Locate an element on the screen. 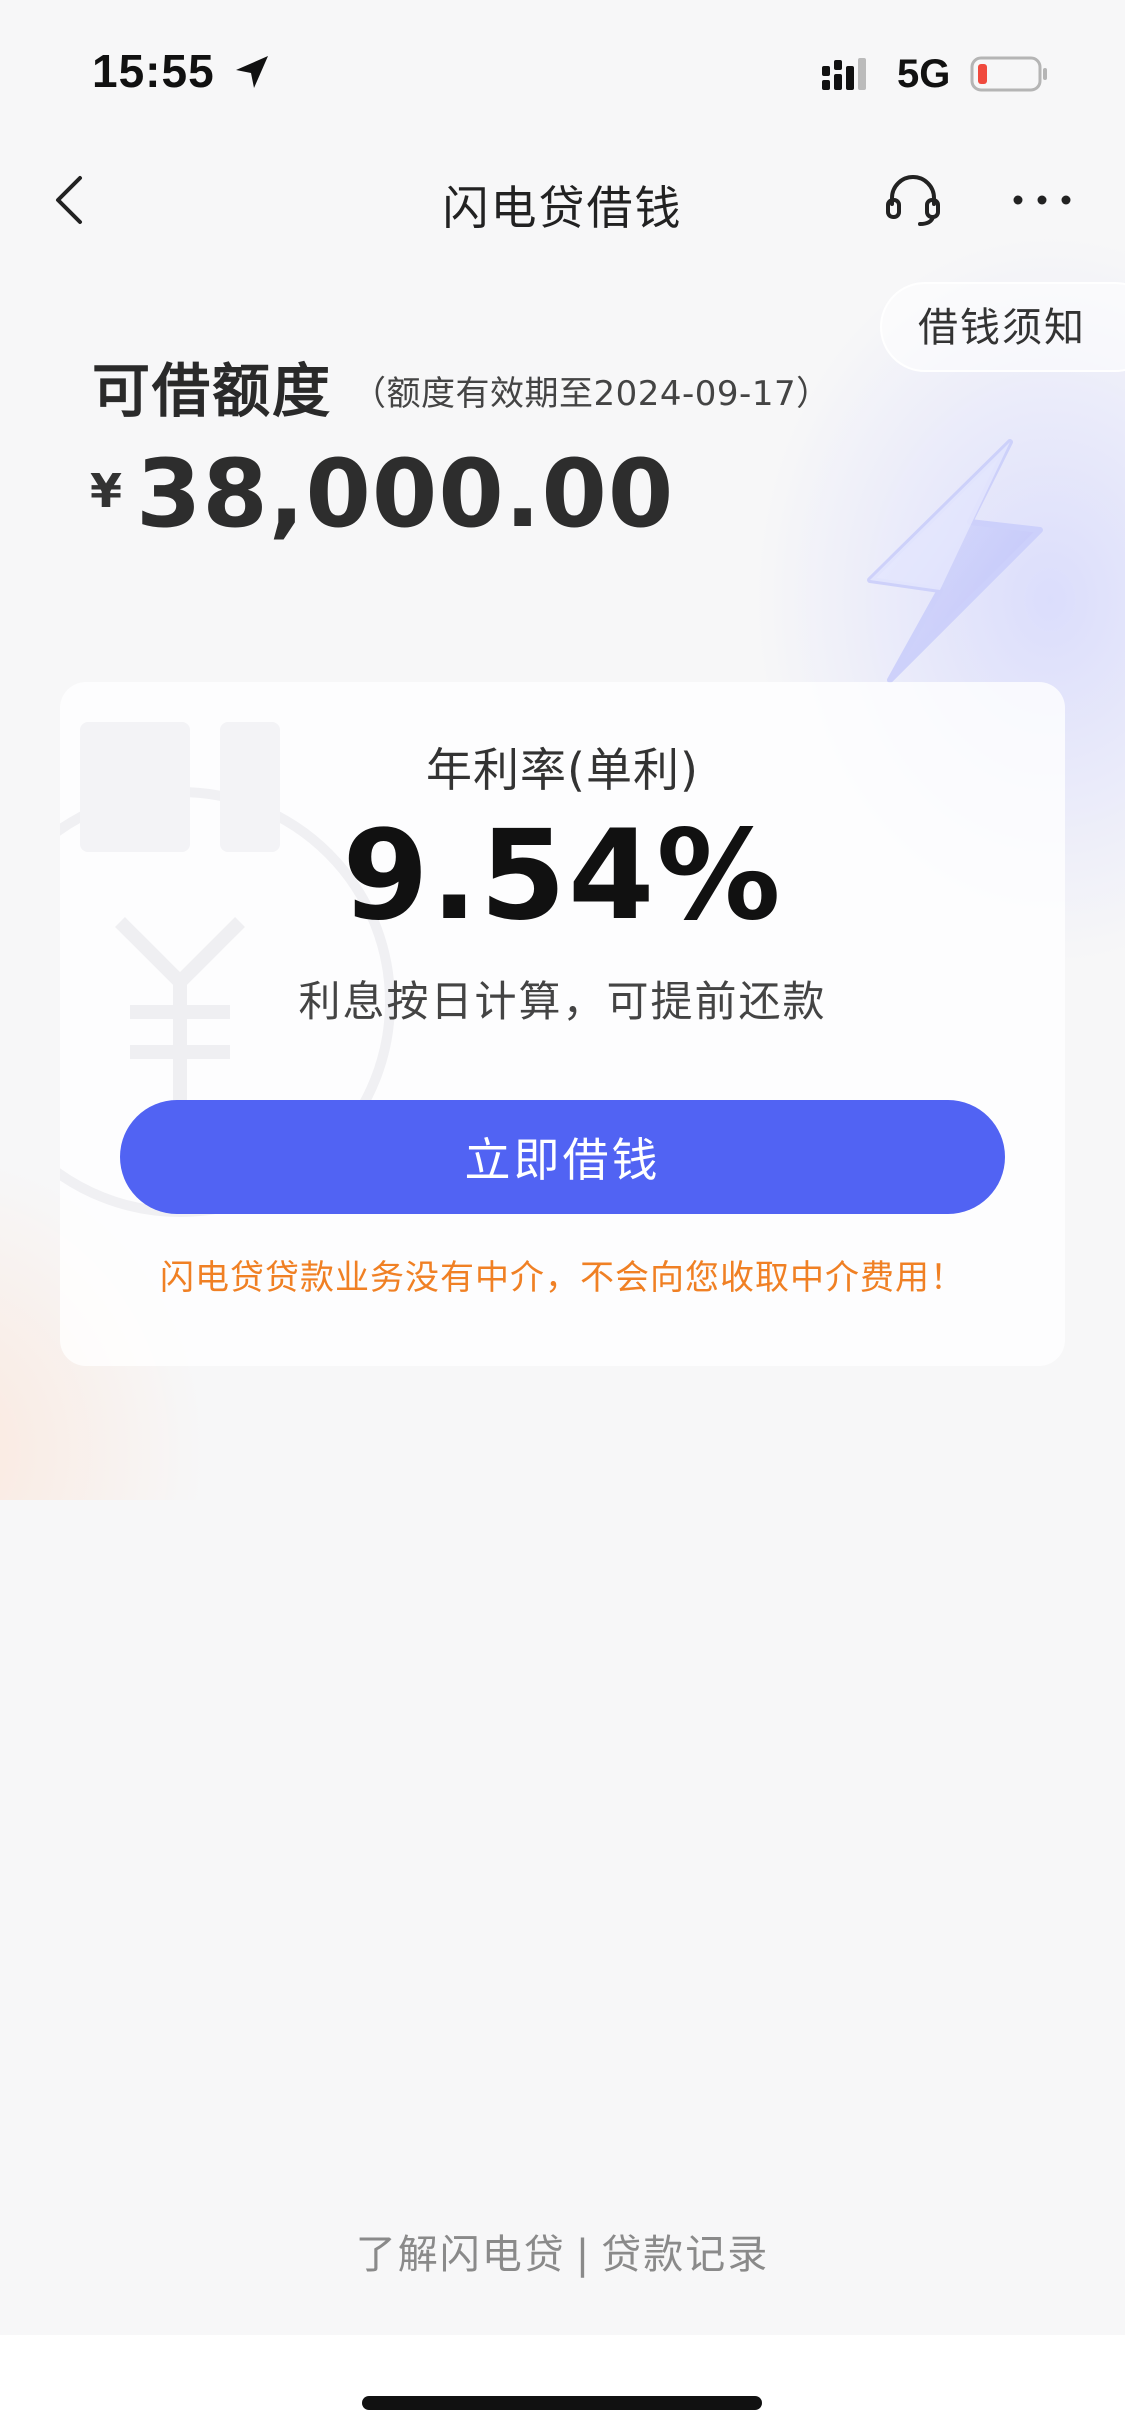 This screenshot has height=2435, width=1125. credit-limit-amount: 38,000.00 is located at coordinates (405, 494).